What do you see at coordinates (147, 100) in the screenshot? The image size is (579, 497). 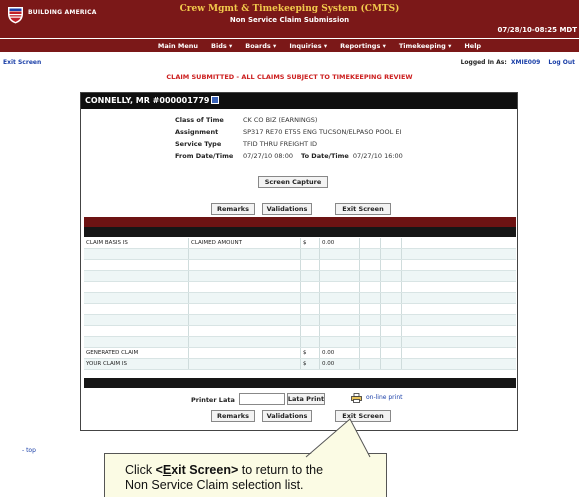 I see `employee-name: CONNELLY, MR #000001779` at bounding box center [147, 100].